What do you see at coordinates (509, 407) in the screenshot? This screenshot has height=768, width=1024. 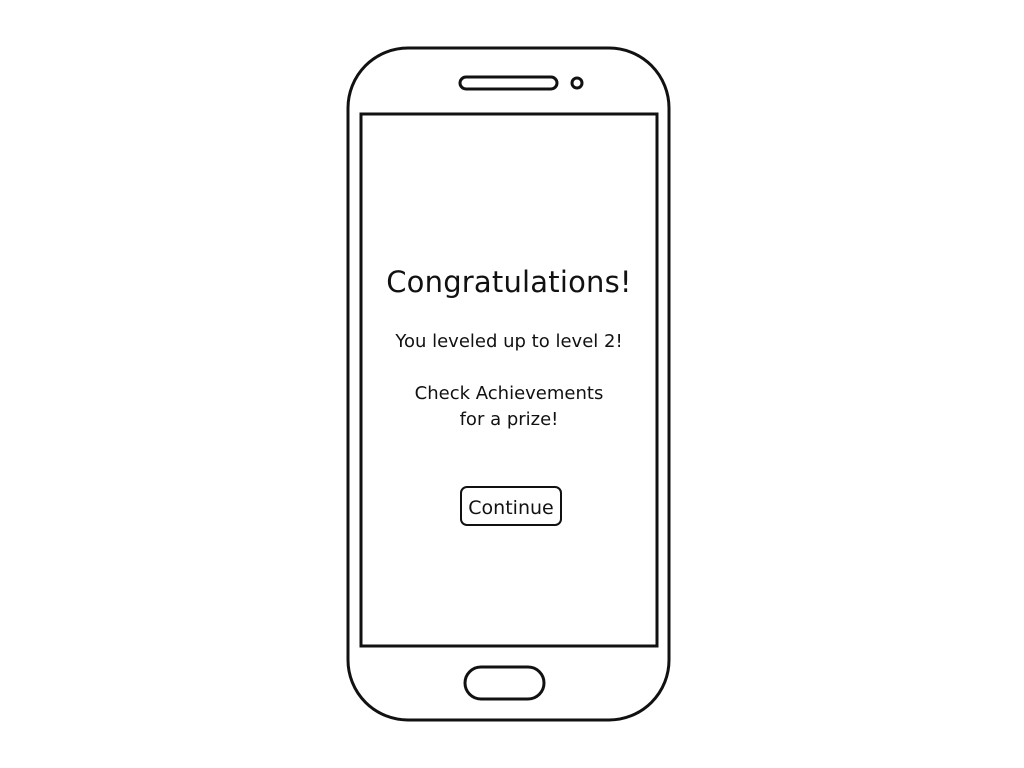 I see `prize-message: Check Achievements for a prize!` at bounding box center [509, 407].